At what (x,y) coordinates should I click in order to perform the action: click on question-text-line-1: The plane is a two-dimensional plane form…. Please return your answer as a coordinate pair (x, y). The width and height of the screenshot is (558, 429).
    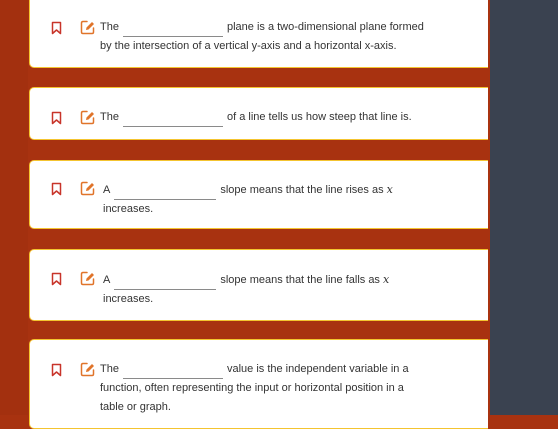
    Looking at the image, I should click on (262, 27).